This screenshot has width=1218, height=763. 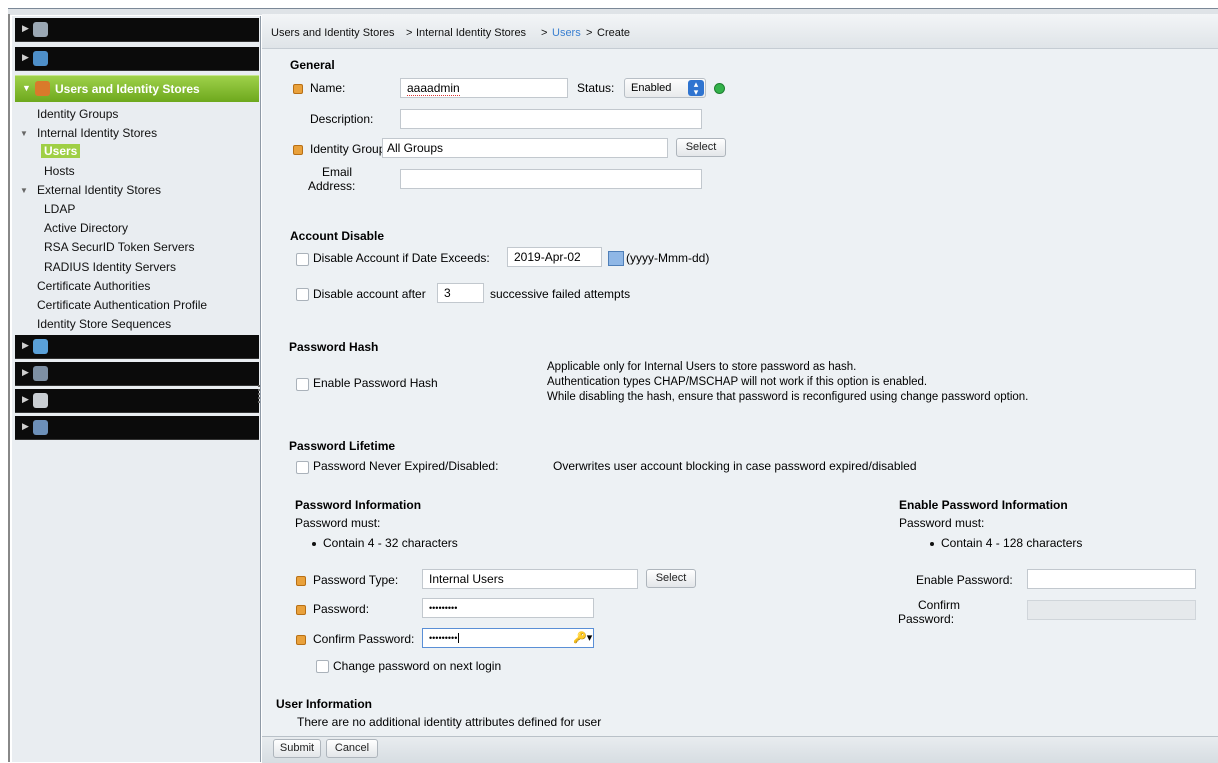 I want to click on sidebar-item-ldap: LDAP, so click(x=59, y=209).